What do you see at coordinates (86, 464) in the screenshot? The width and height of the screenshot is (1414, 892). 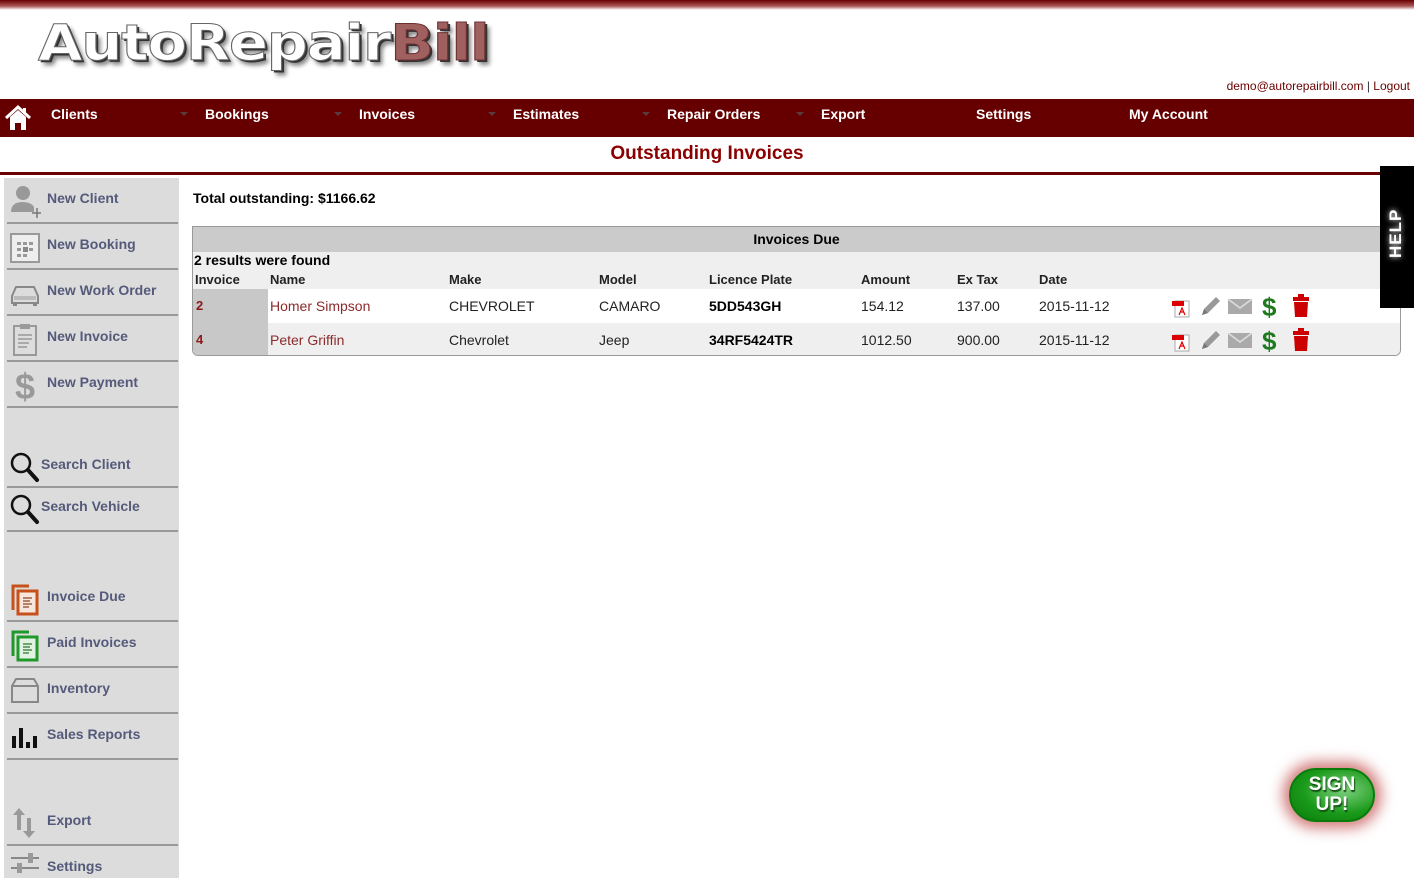 I see `sidebar-item-label: Search Client` at bounding box center [86, 464].